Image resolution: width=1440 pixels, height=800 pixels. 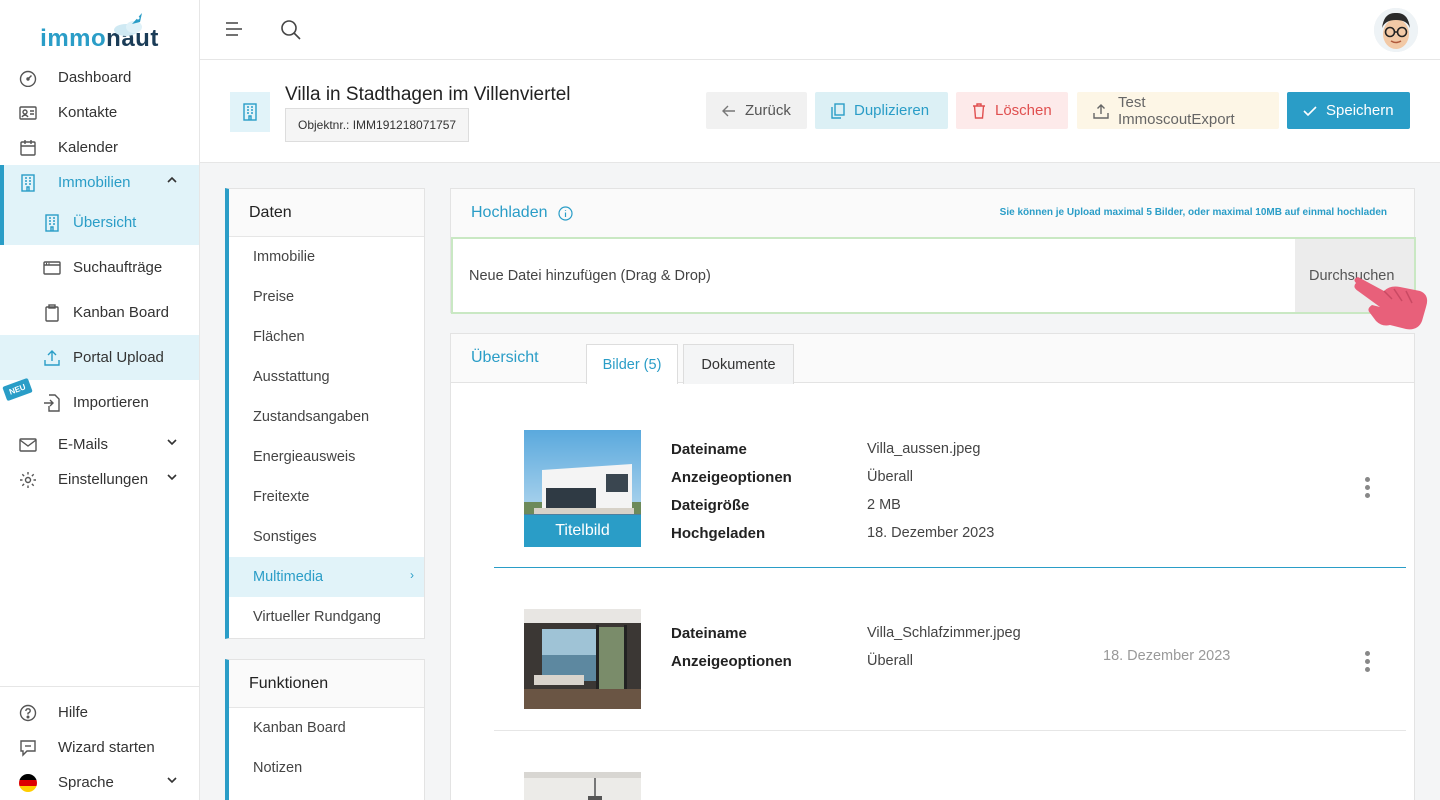 I want to click on duplicate-button: Duplizieren, so click(x=881, y=110).